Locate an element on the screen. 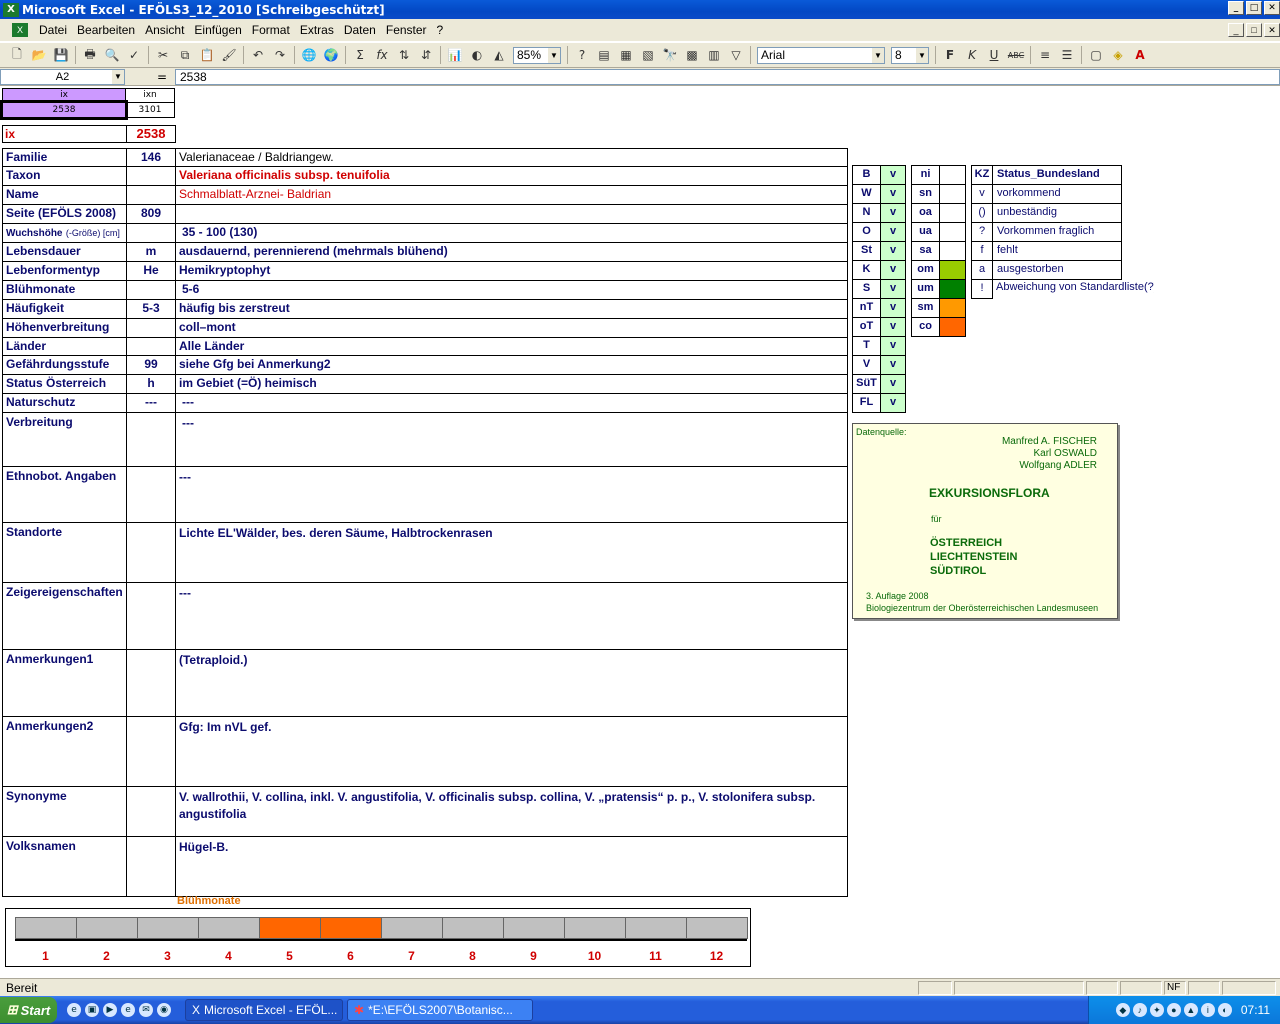  web-icon: 🌍 is located at coordinates (331, 55).